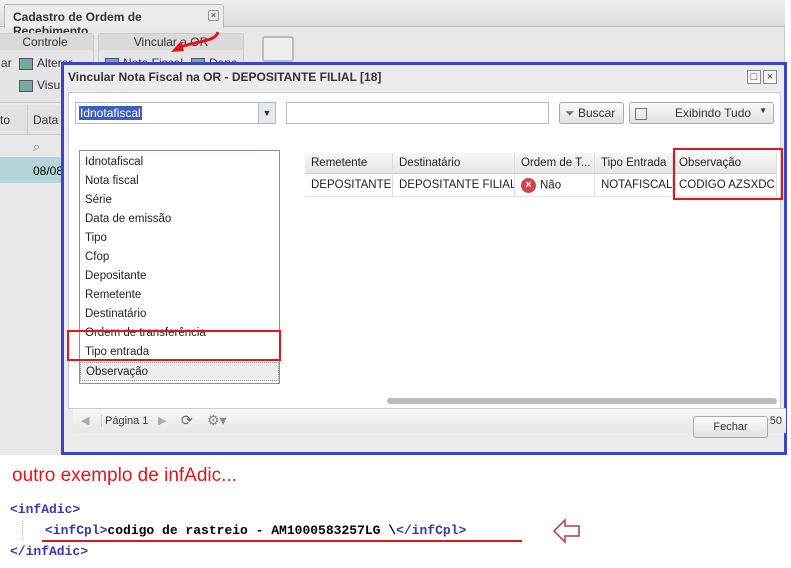 This screenshot has width=791, height=568. What do you see at coordinates (570, 113) in the screenshot?
I see `filter-icon: ⏷` at bounding box center [570, 113].